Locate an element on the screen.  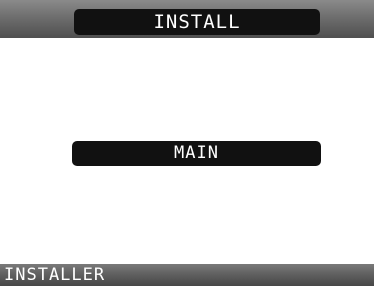
footer-bar: INSTALLER is located at coordinates (187, 275).